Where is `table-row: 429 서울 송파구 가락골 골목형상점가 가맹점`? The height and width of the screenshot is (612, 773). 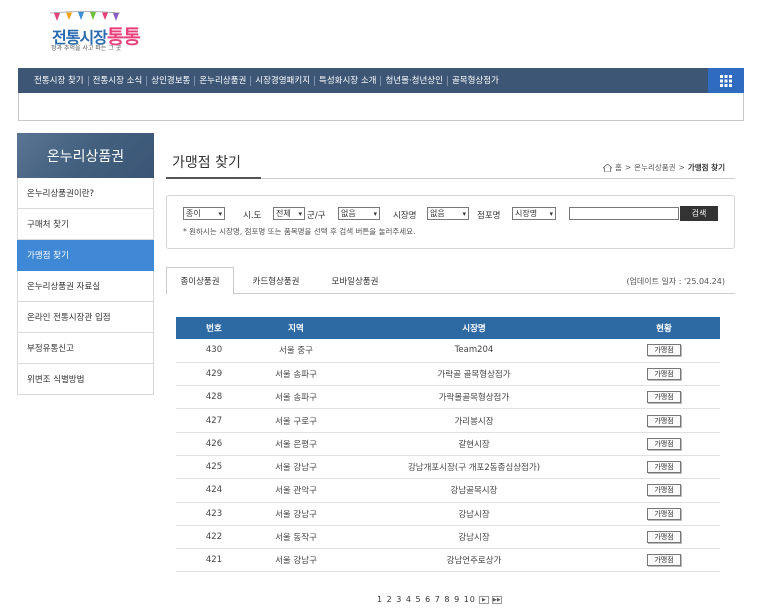 table-row: 429 서울 송파구 가락골 골목형상점가 가맹점 is located at coordinates (448, 374).